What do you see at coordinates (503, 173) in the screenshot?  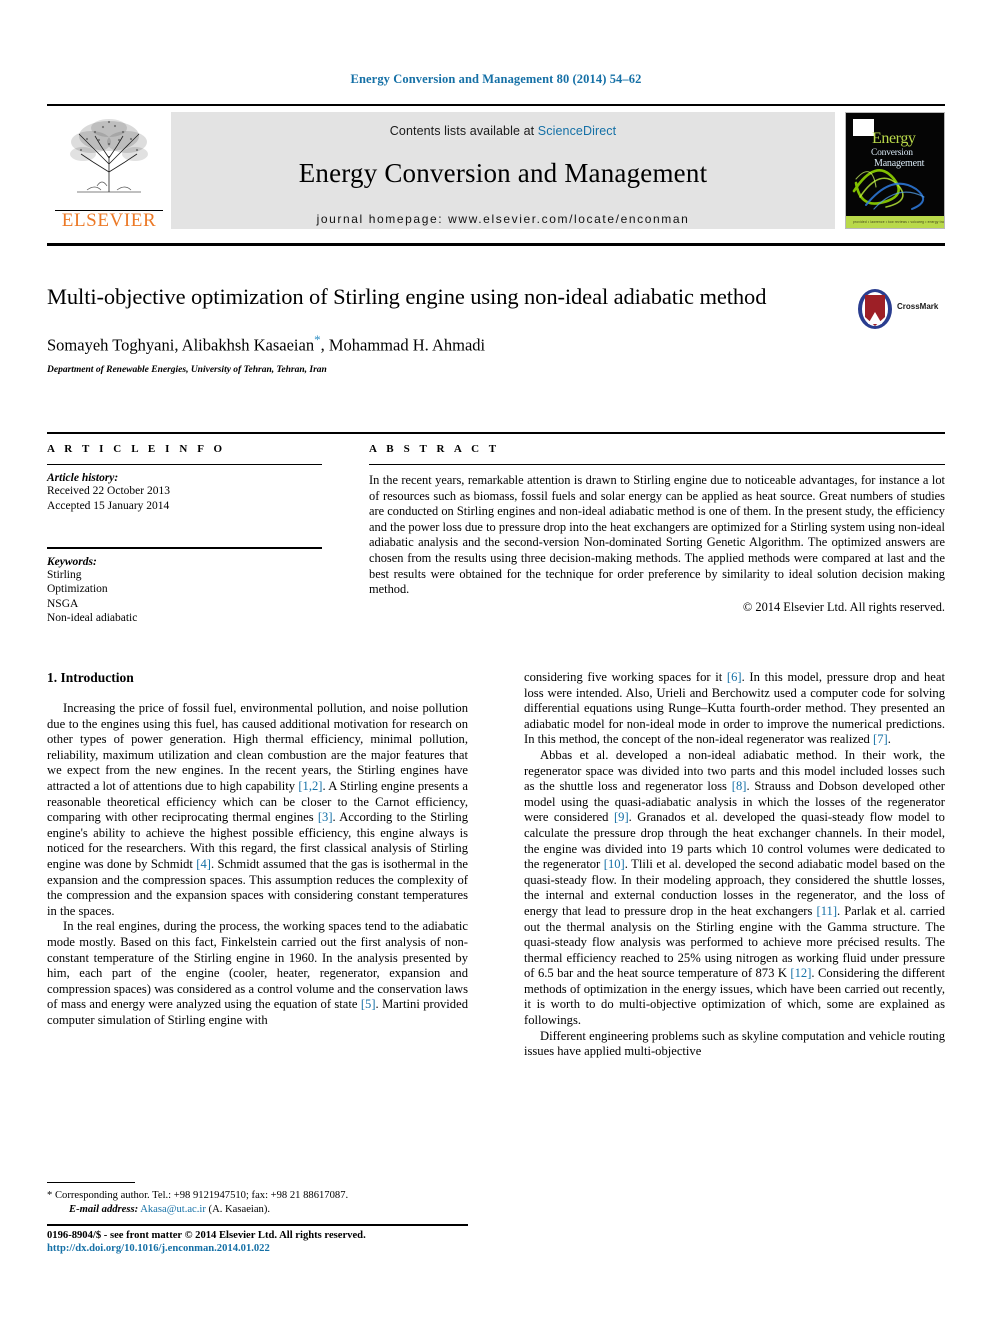 I see `journal-title: Energy Conversion and Management` at bounding box center [503, 173].